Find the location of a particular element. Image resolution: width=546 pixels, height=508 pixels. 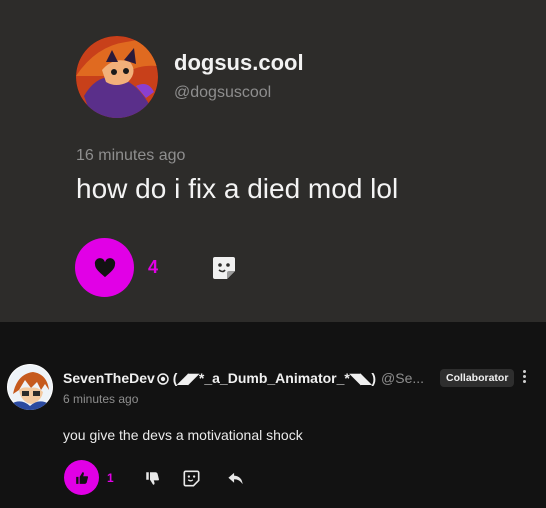

comment-like-button is located at coordinates (81, 477).